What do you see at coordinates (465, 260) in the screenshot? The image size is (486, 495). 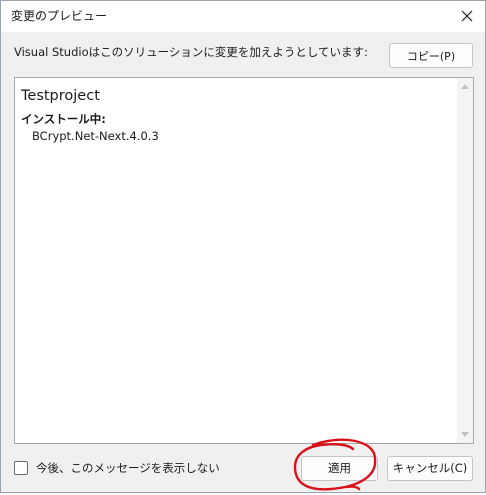 I see `vertical-scrollbar` at bounding box center [465, 260].